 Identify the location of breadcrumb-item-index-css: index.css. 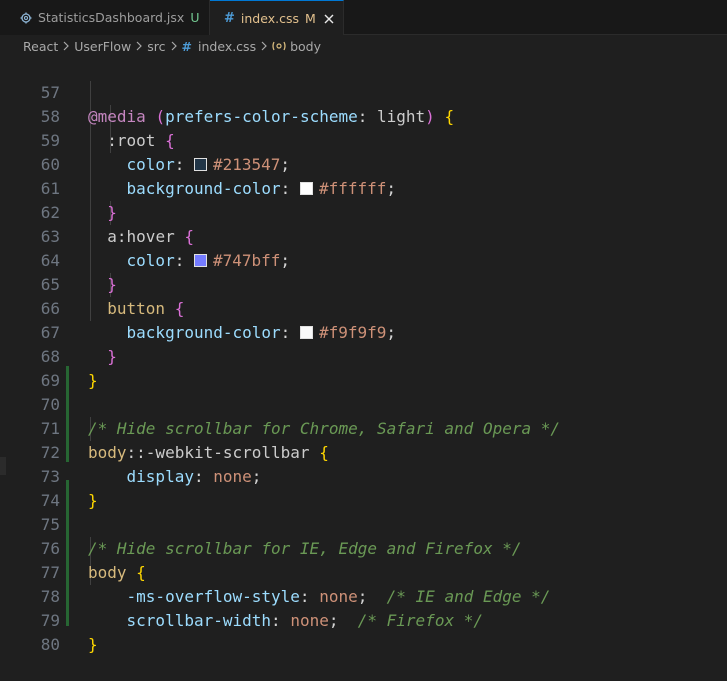
(227, 46).